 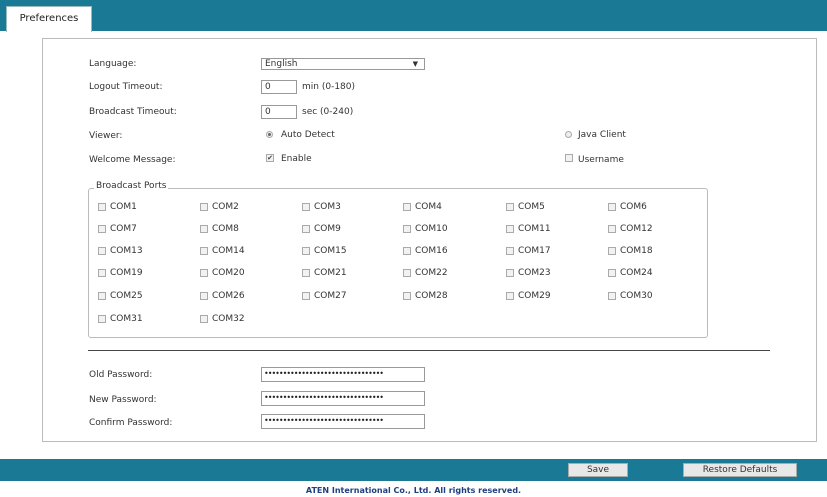 What do you see at coordinates (343, 398) in the screenshot?
I see `new-password-input: ••••••••••••••••••••••••••••••••` at bounding box center [343, 398].